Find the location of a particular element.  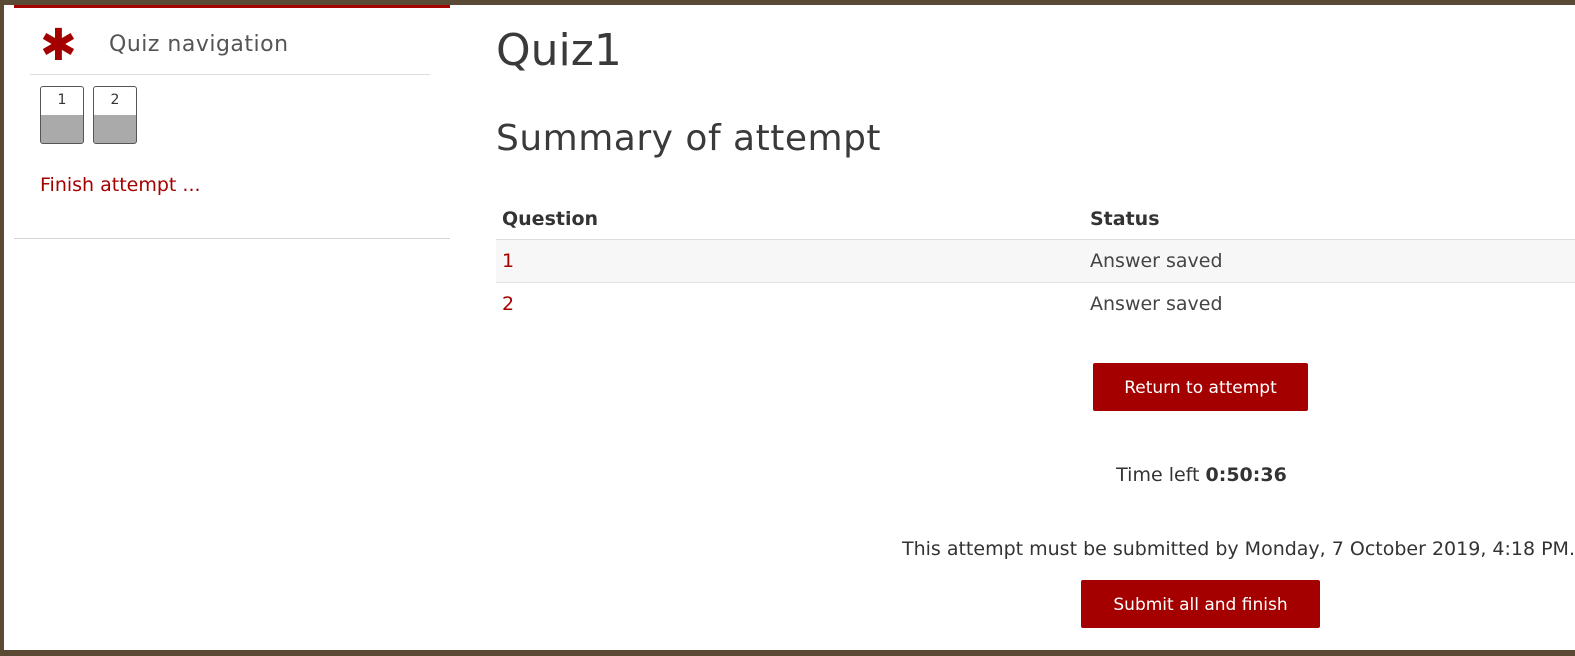

quiz-navigation-title: Quiz navigation is located at coordinates (199, 44).